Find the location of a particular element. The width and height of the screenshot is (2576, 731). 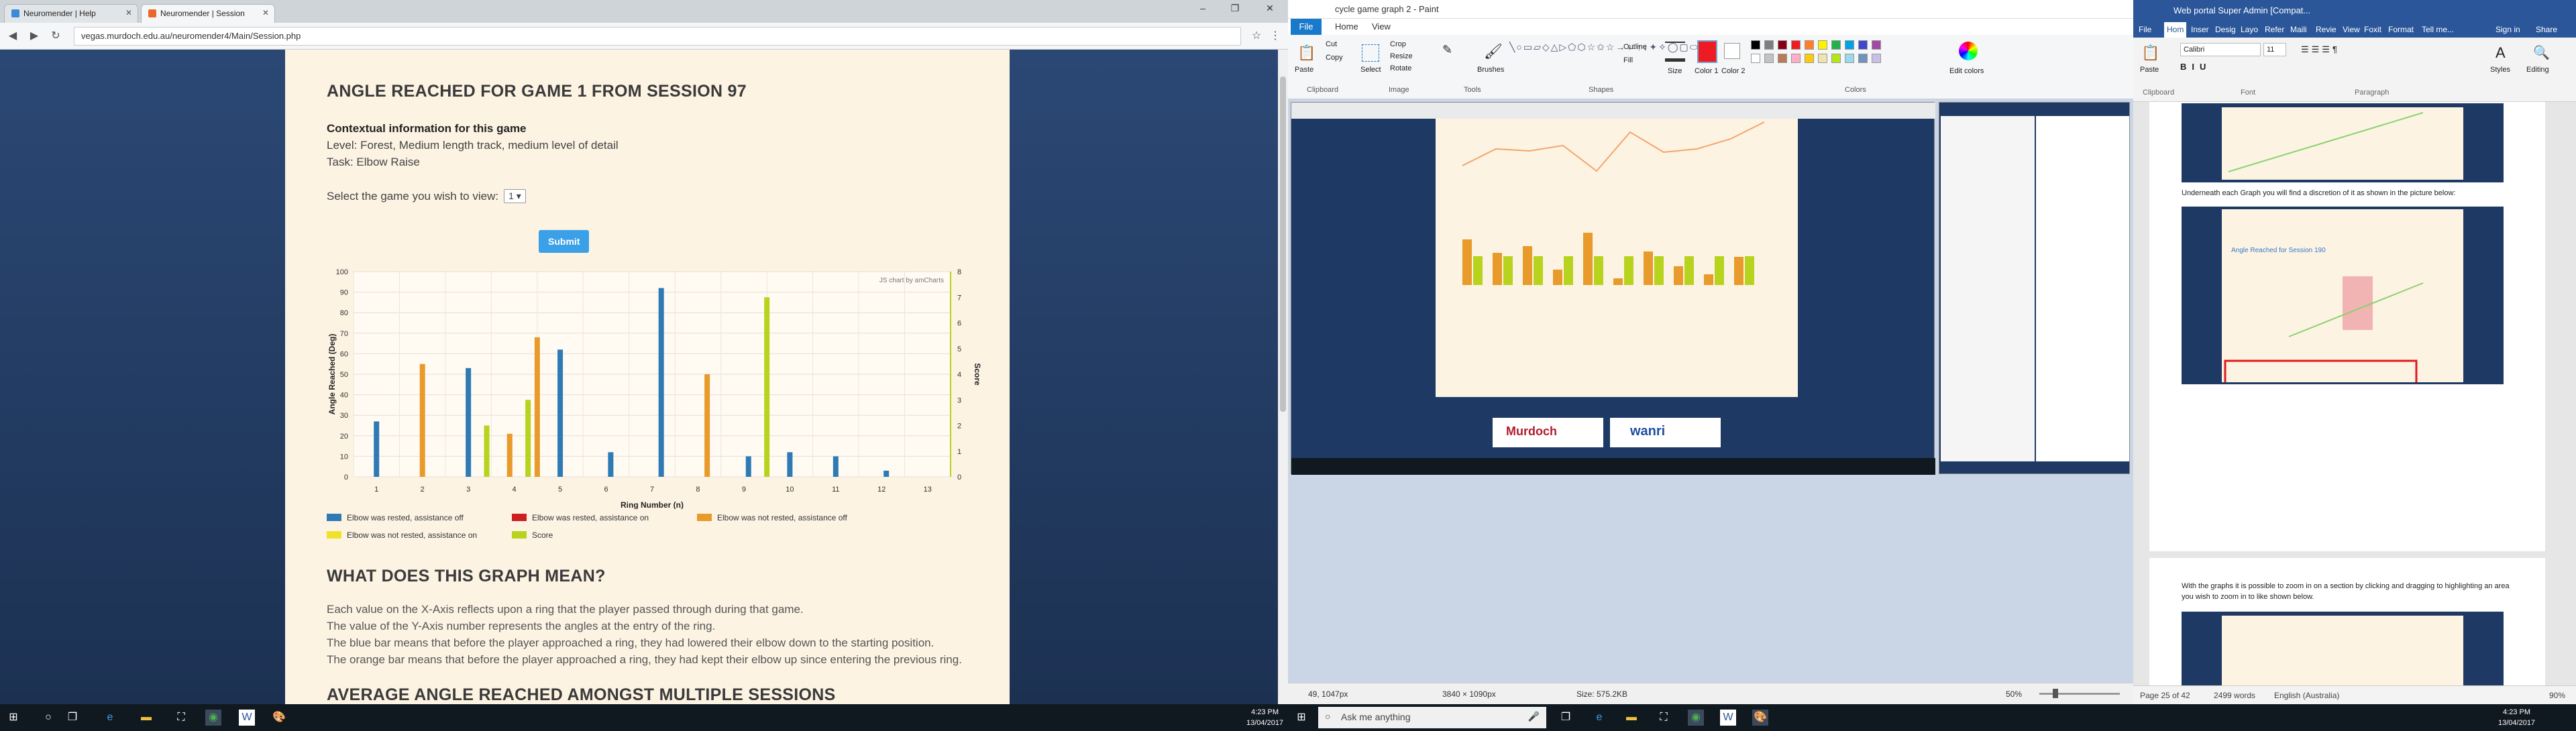

word-tab: View is located at coordinates (2351, 29).